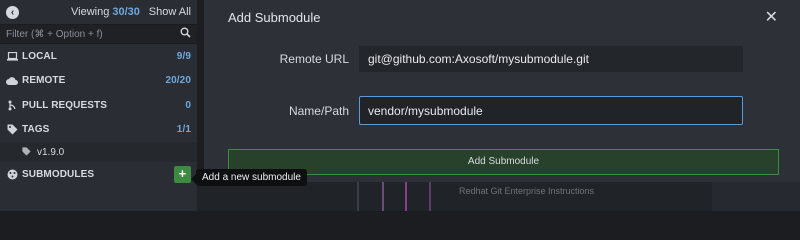  I want to click on tag-item-icon, so click(26, 152).